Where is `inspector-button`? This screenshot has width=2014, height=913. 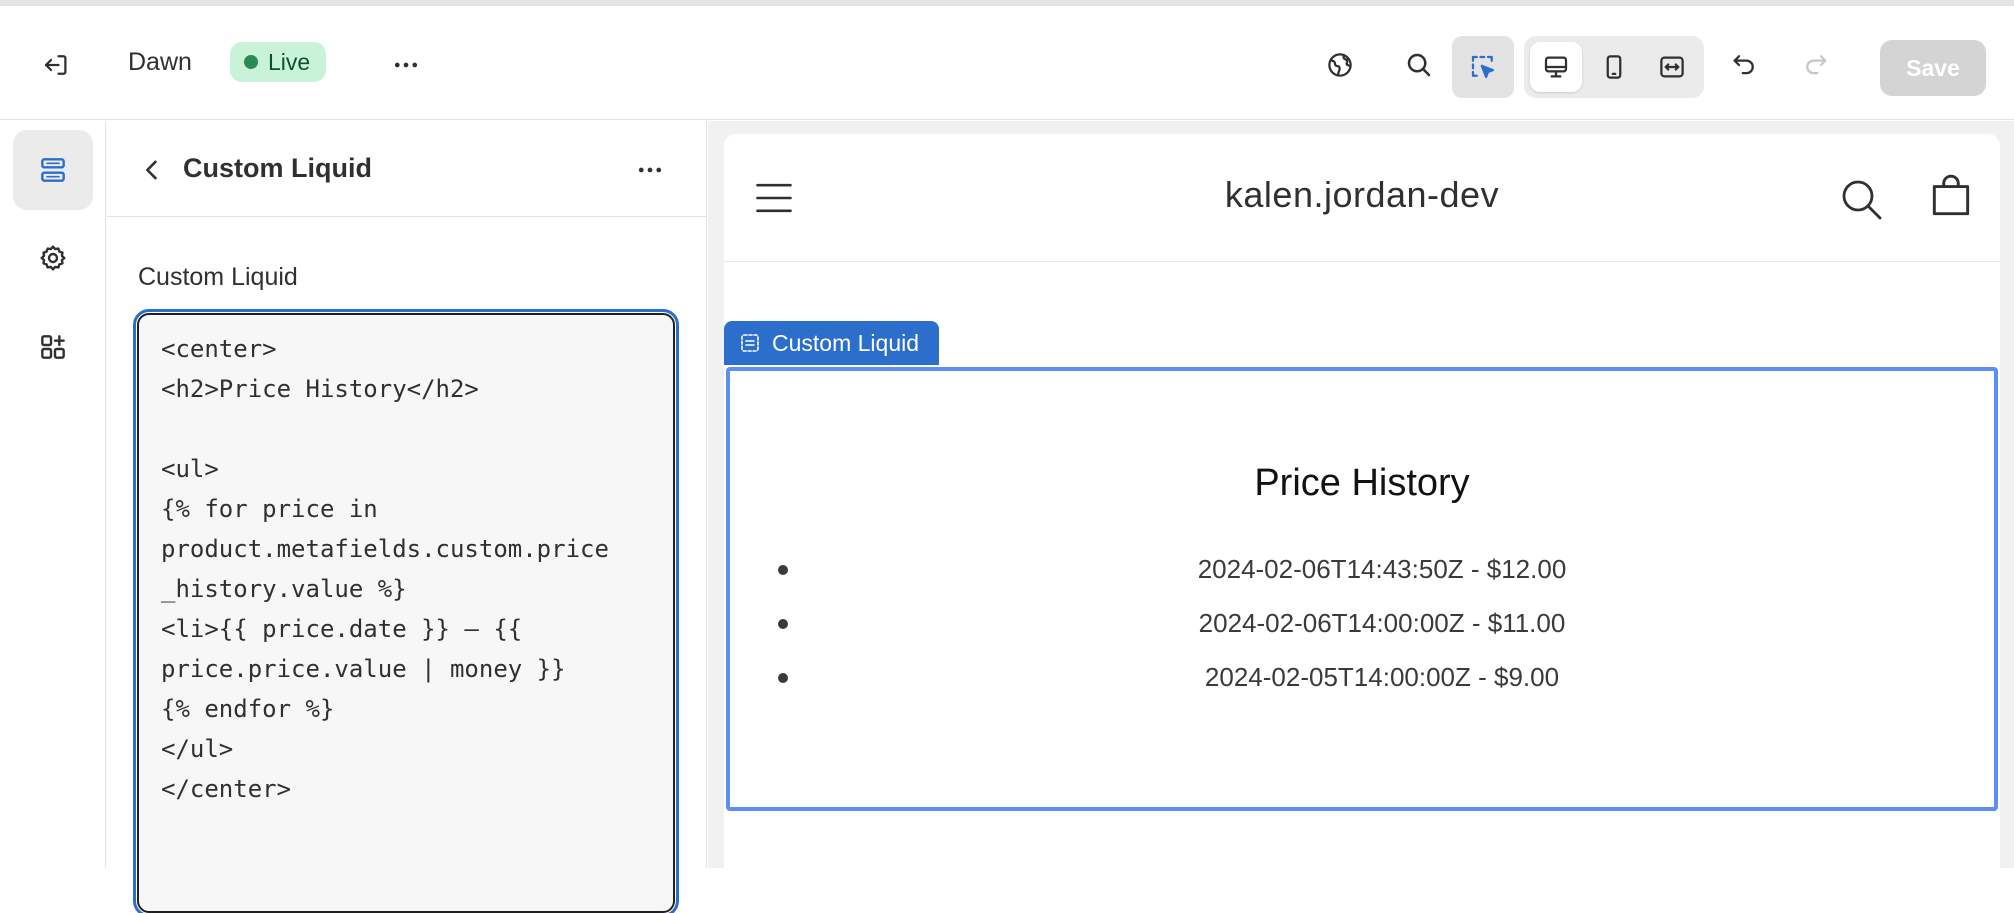 inspector-button is located at coordinates (1483, 67).